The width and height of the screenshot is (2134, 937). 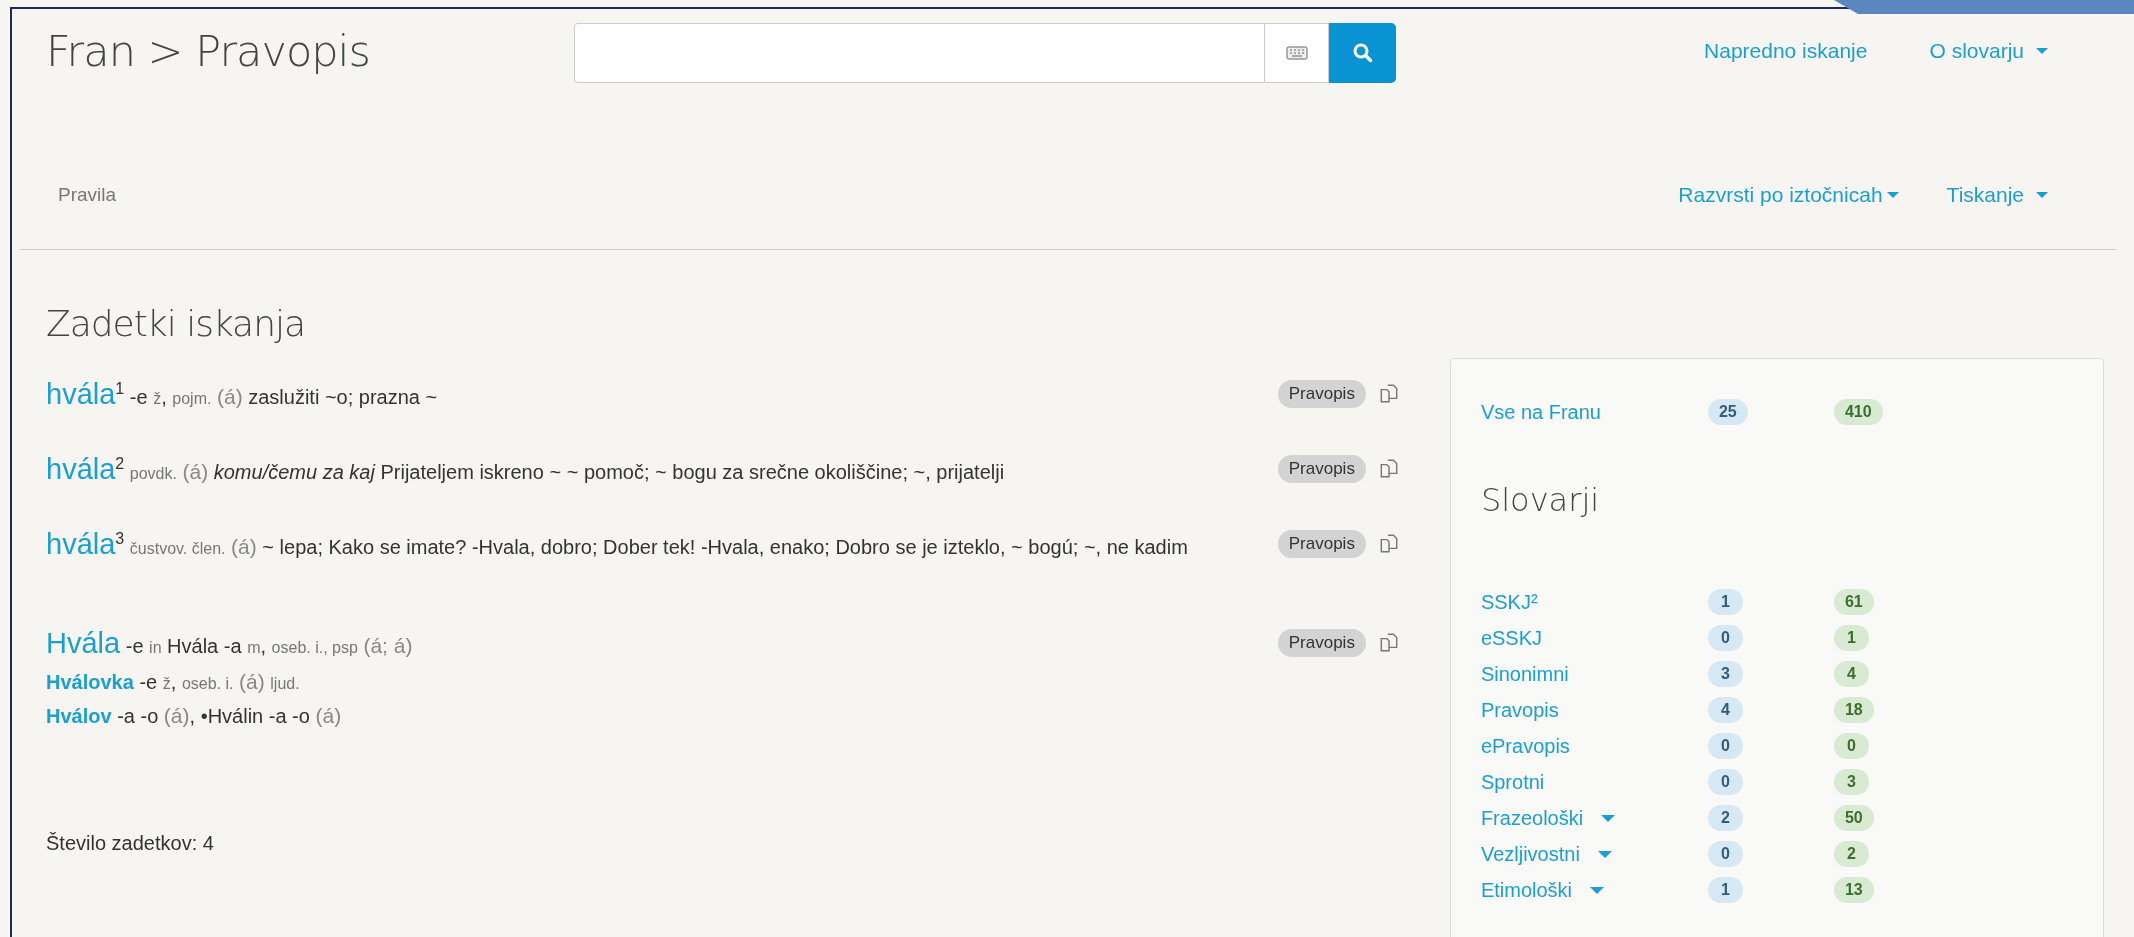 What do you see at coordinates (87, 195) in the screenshot?
I see `rules-label: Pravila` at bounding box center [87, 195].